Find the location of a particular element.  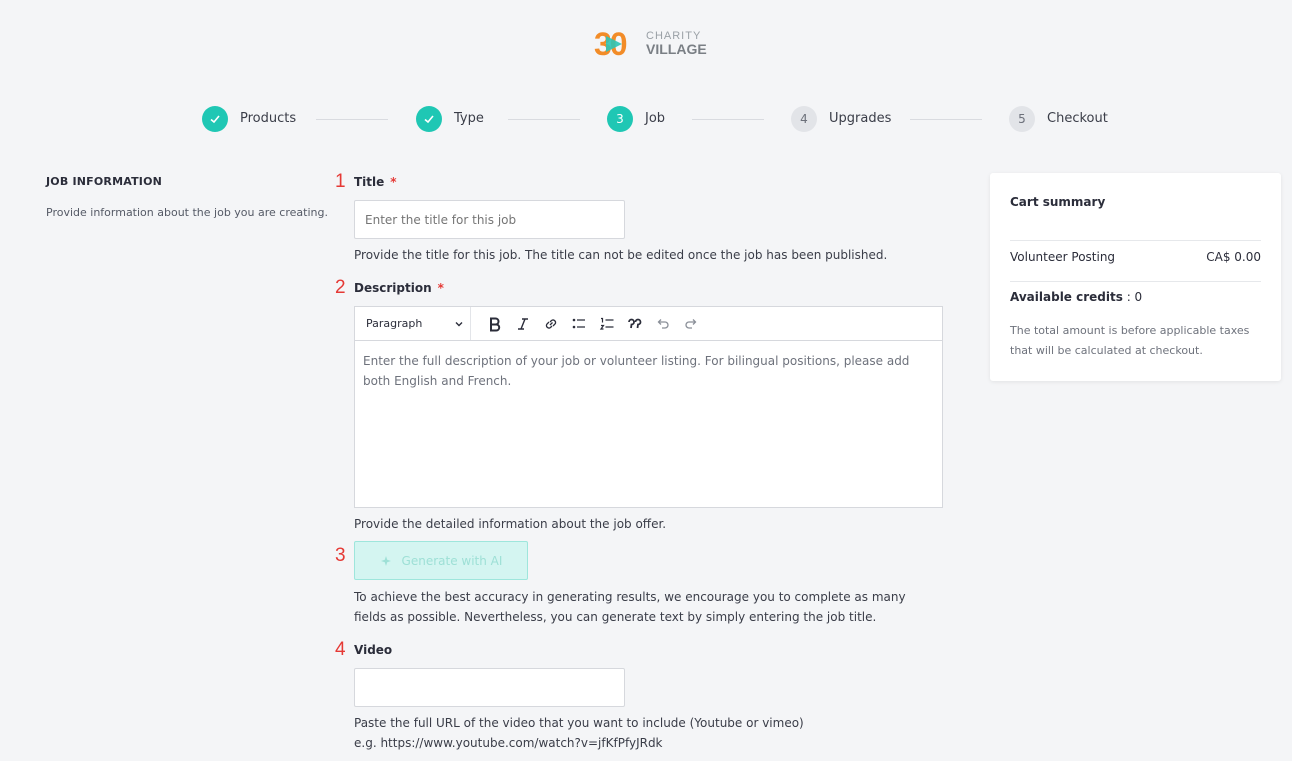

charity-village-logo: 30 CHARITY VILLAGE is located at coordinates (650, 44).